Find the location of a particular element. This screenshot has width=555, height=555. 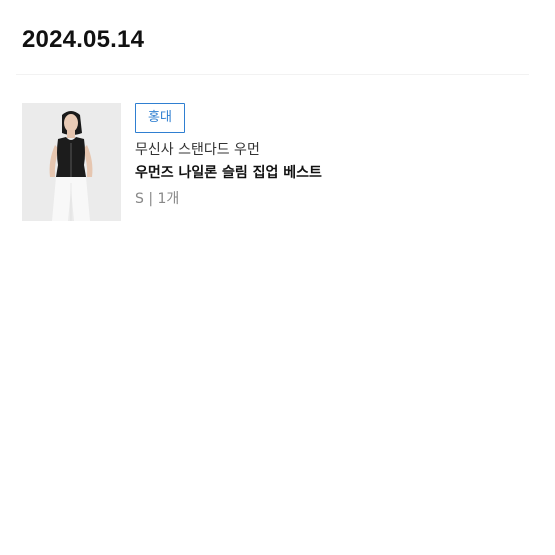

product-thumbnail is located at coordinates (71, 162).